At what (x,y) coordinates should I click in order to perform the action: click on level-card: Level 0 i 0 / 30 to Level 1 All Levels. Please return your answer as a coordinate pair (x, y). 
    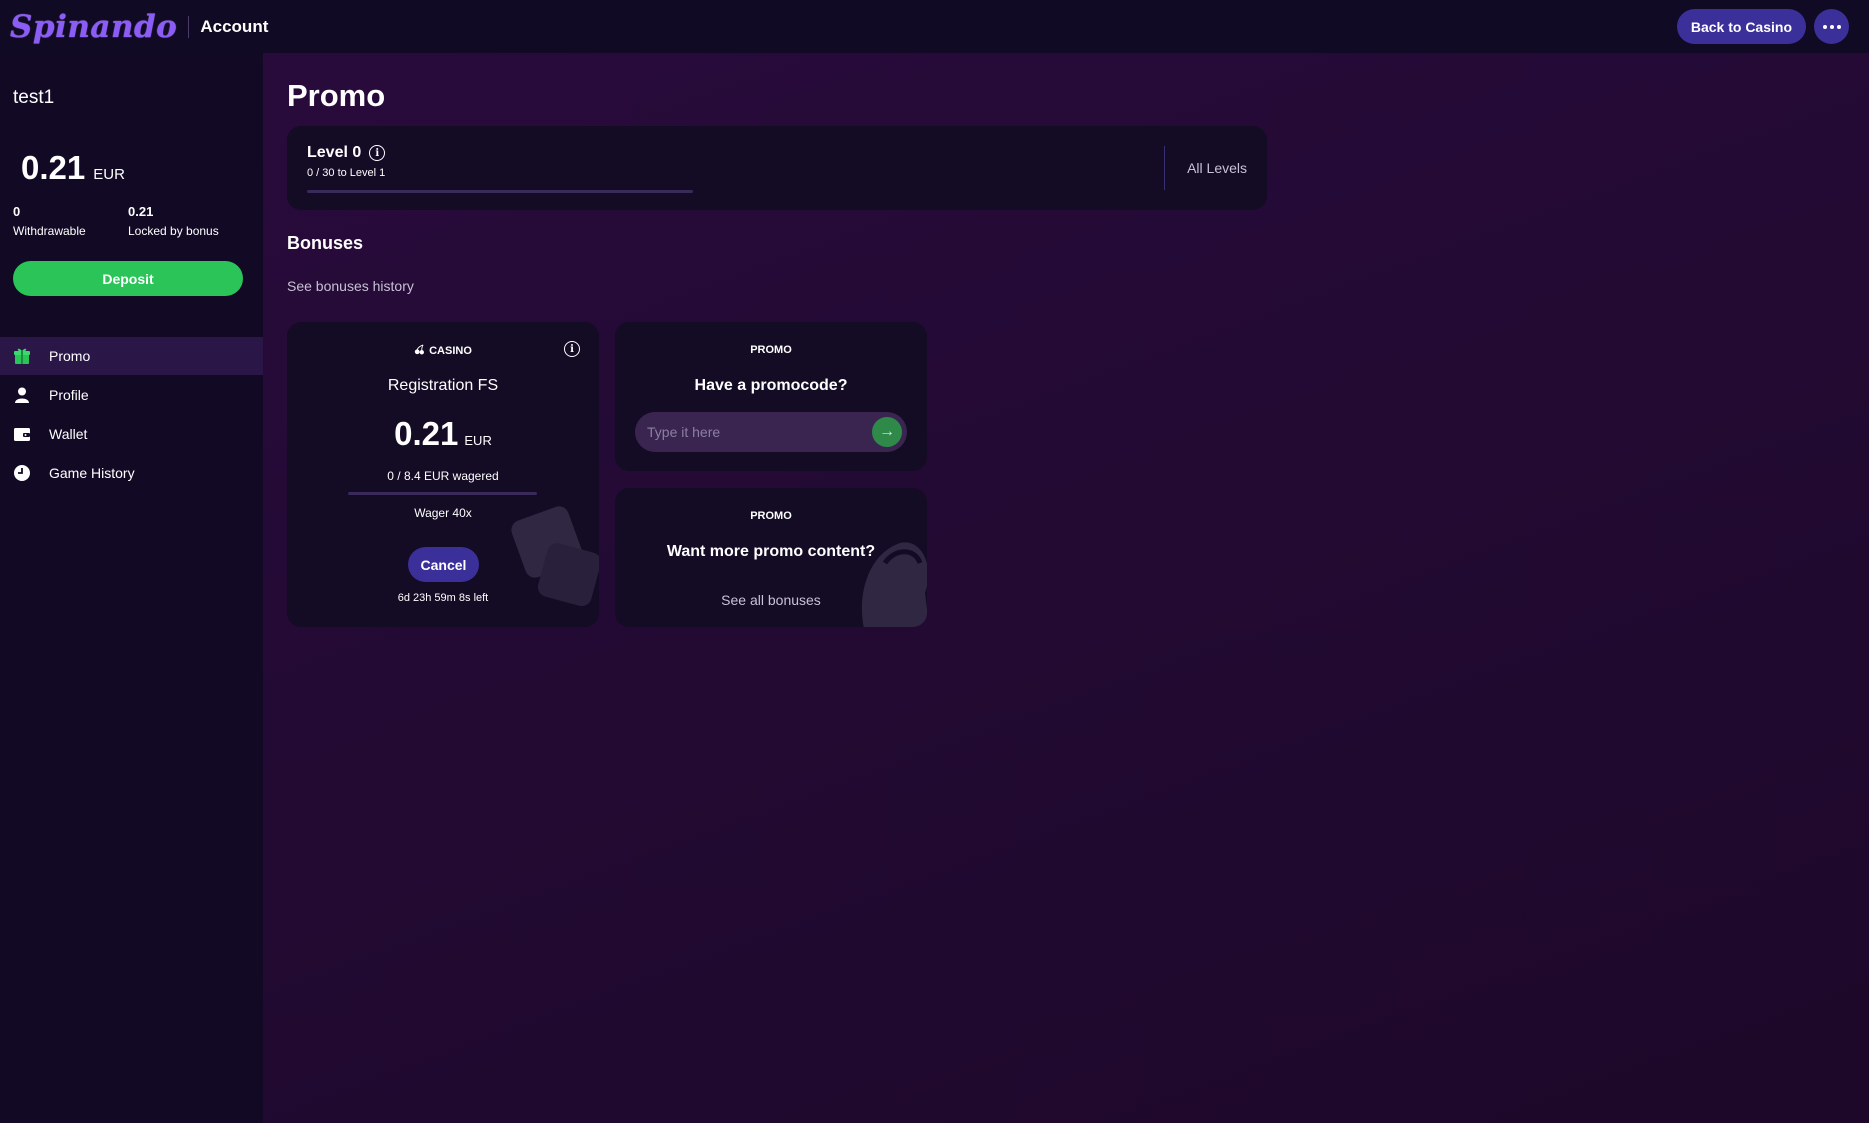
    Looking at the image, I should click on (777, 168).